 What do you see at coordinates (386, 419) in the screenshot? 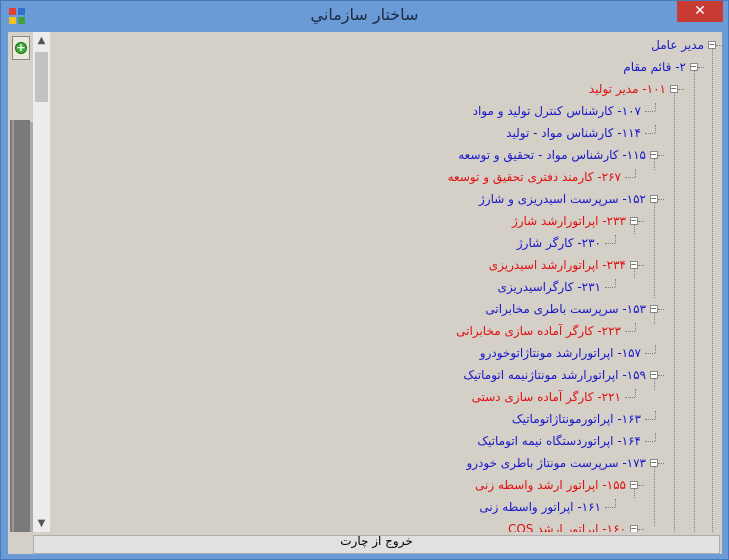
I see `tree-node: ۱۶۳- اپراتورمونتاژاتوماتیک` at bounding box center [386, 419].